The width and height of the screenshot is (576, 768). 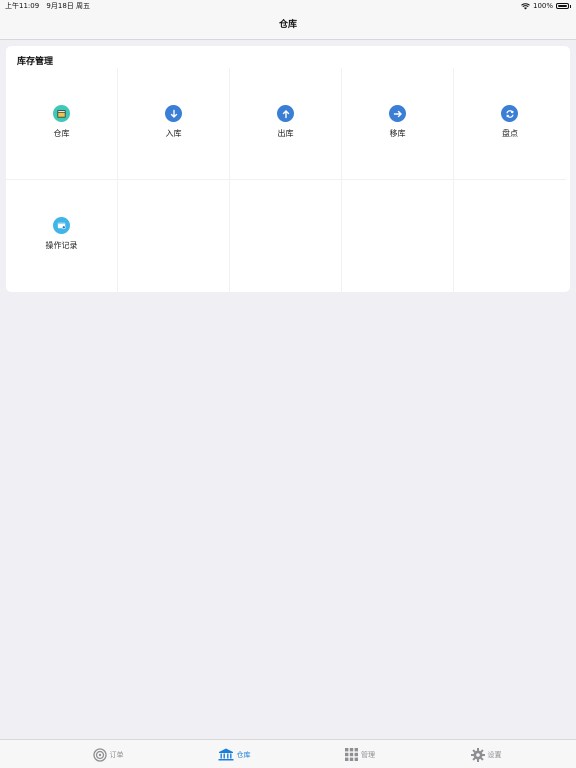 I want to click on tab-label: 订单, so click(x=116, y=754).